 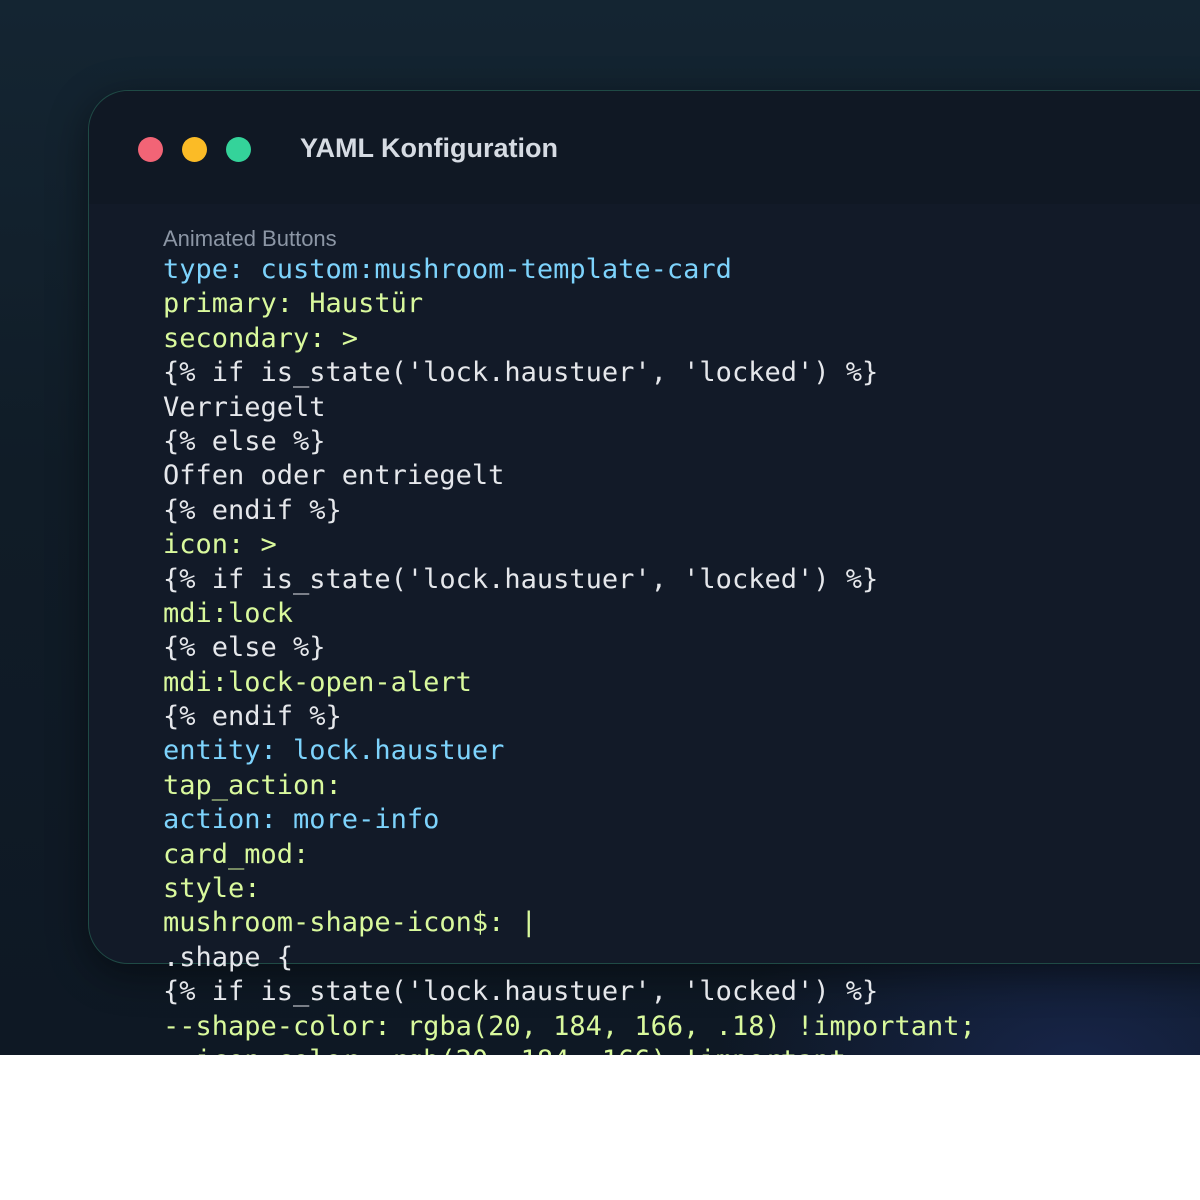 I want to click on code-line: tap_action:, so click(x=252, y=785).